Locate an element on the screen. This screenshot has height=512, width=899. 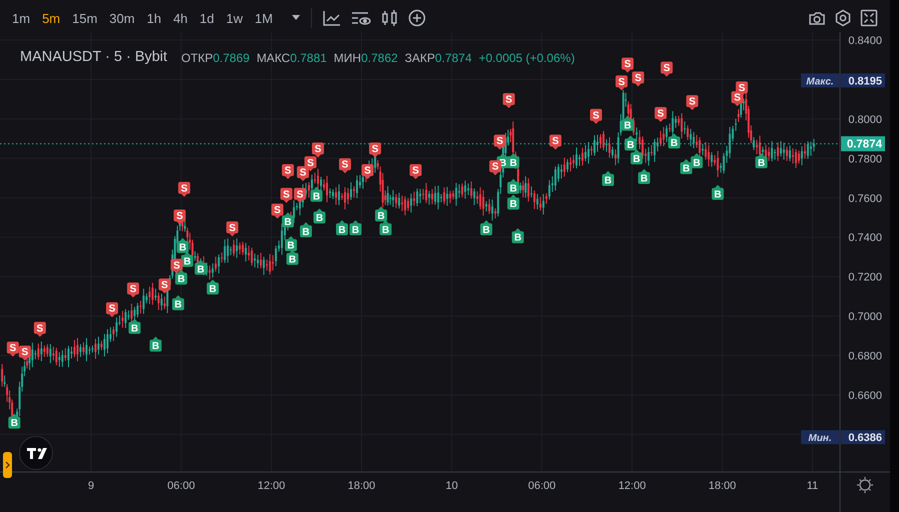
interval-tab: 1M is located at coordinates (263, 18).